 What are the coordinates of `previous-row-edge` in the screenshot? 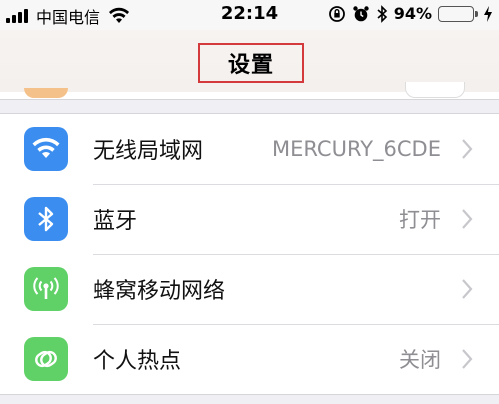 It's located at (249, 91).